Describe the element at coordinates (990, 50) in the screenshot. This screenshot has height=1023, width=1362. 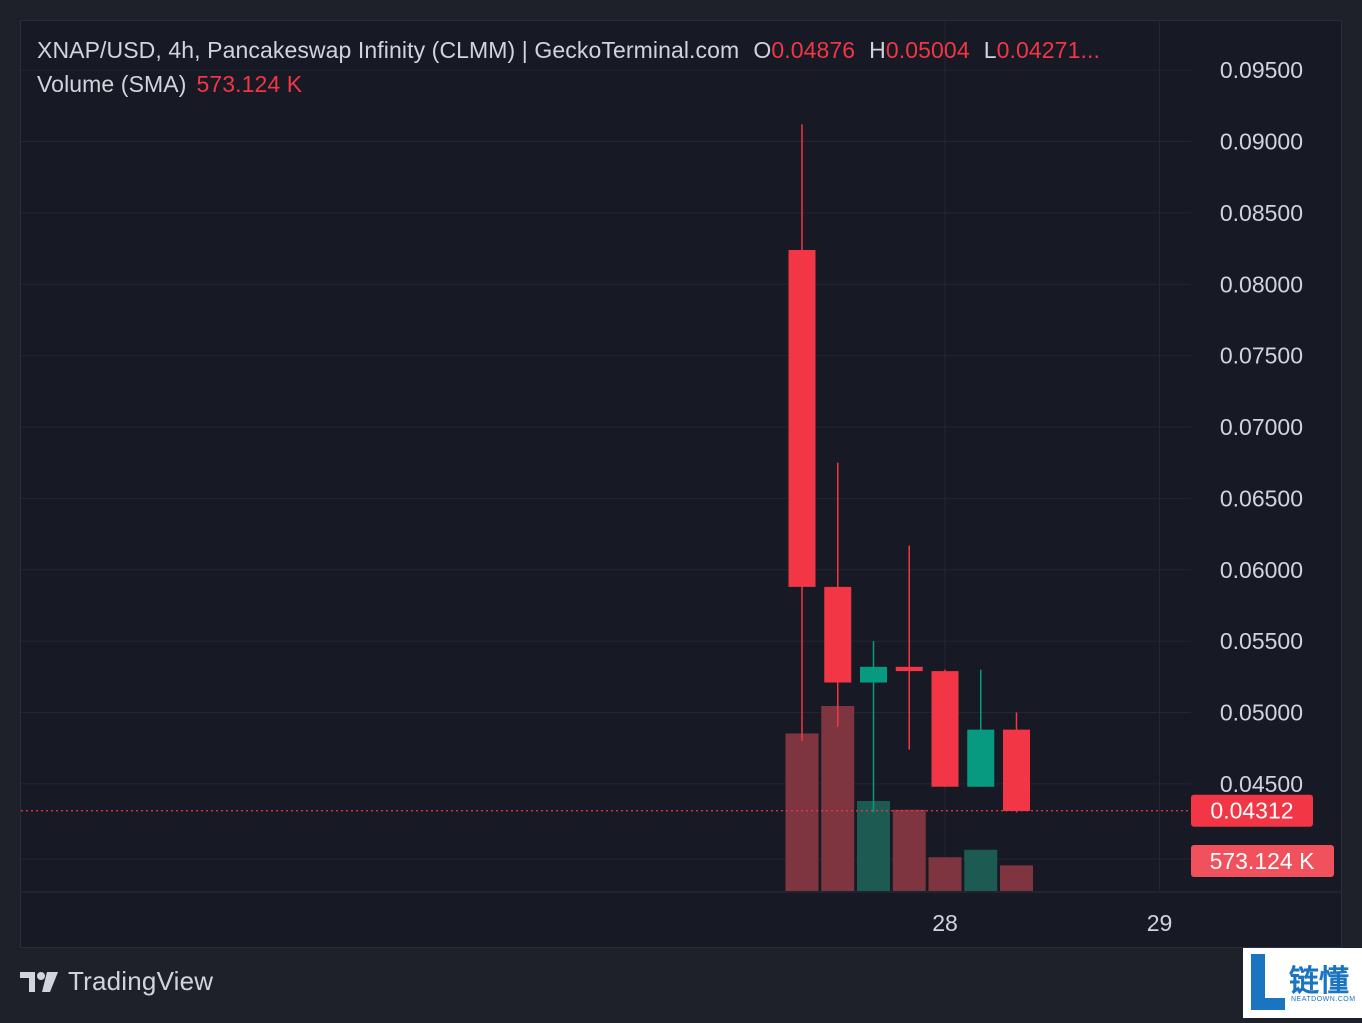
I see `low-label: L` at that location.